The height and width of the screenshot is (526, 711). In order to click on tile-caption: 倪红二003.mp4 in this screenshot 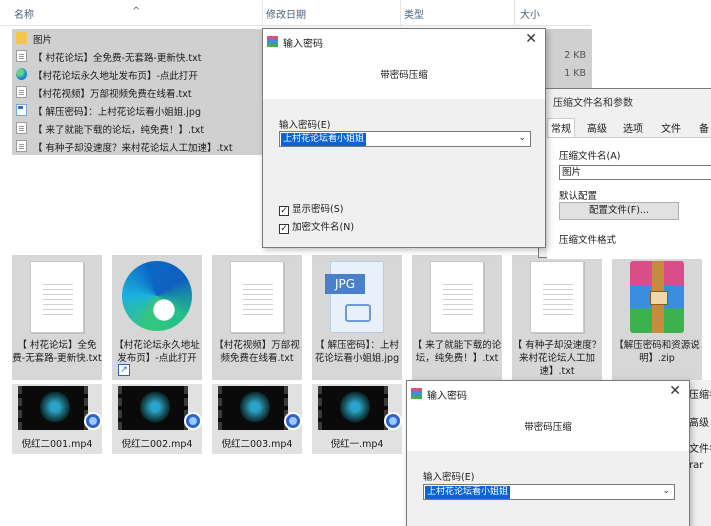, I will do `click(257, 444)`.